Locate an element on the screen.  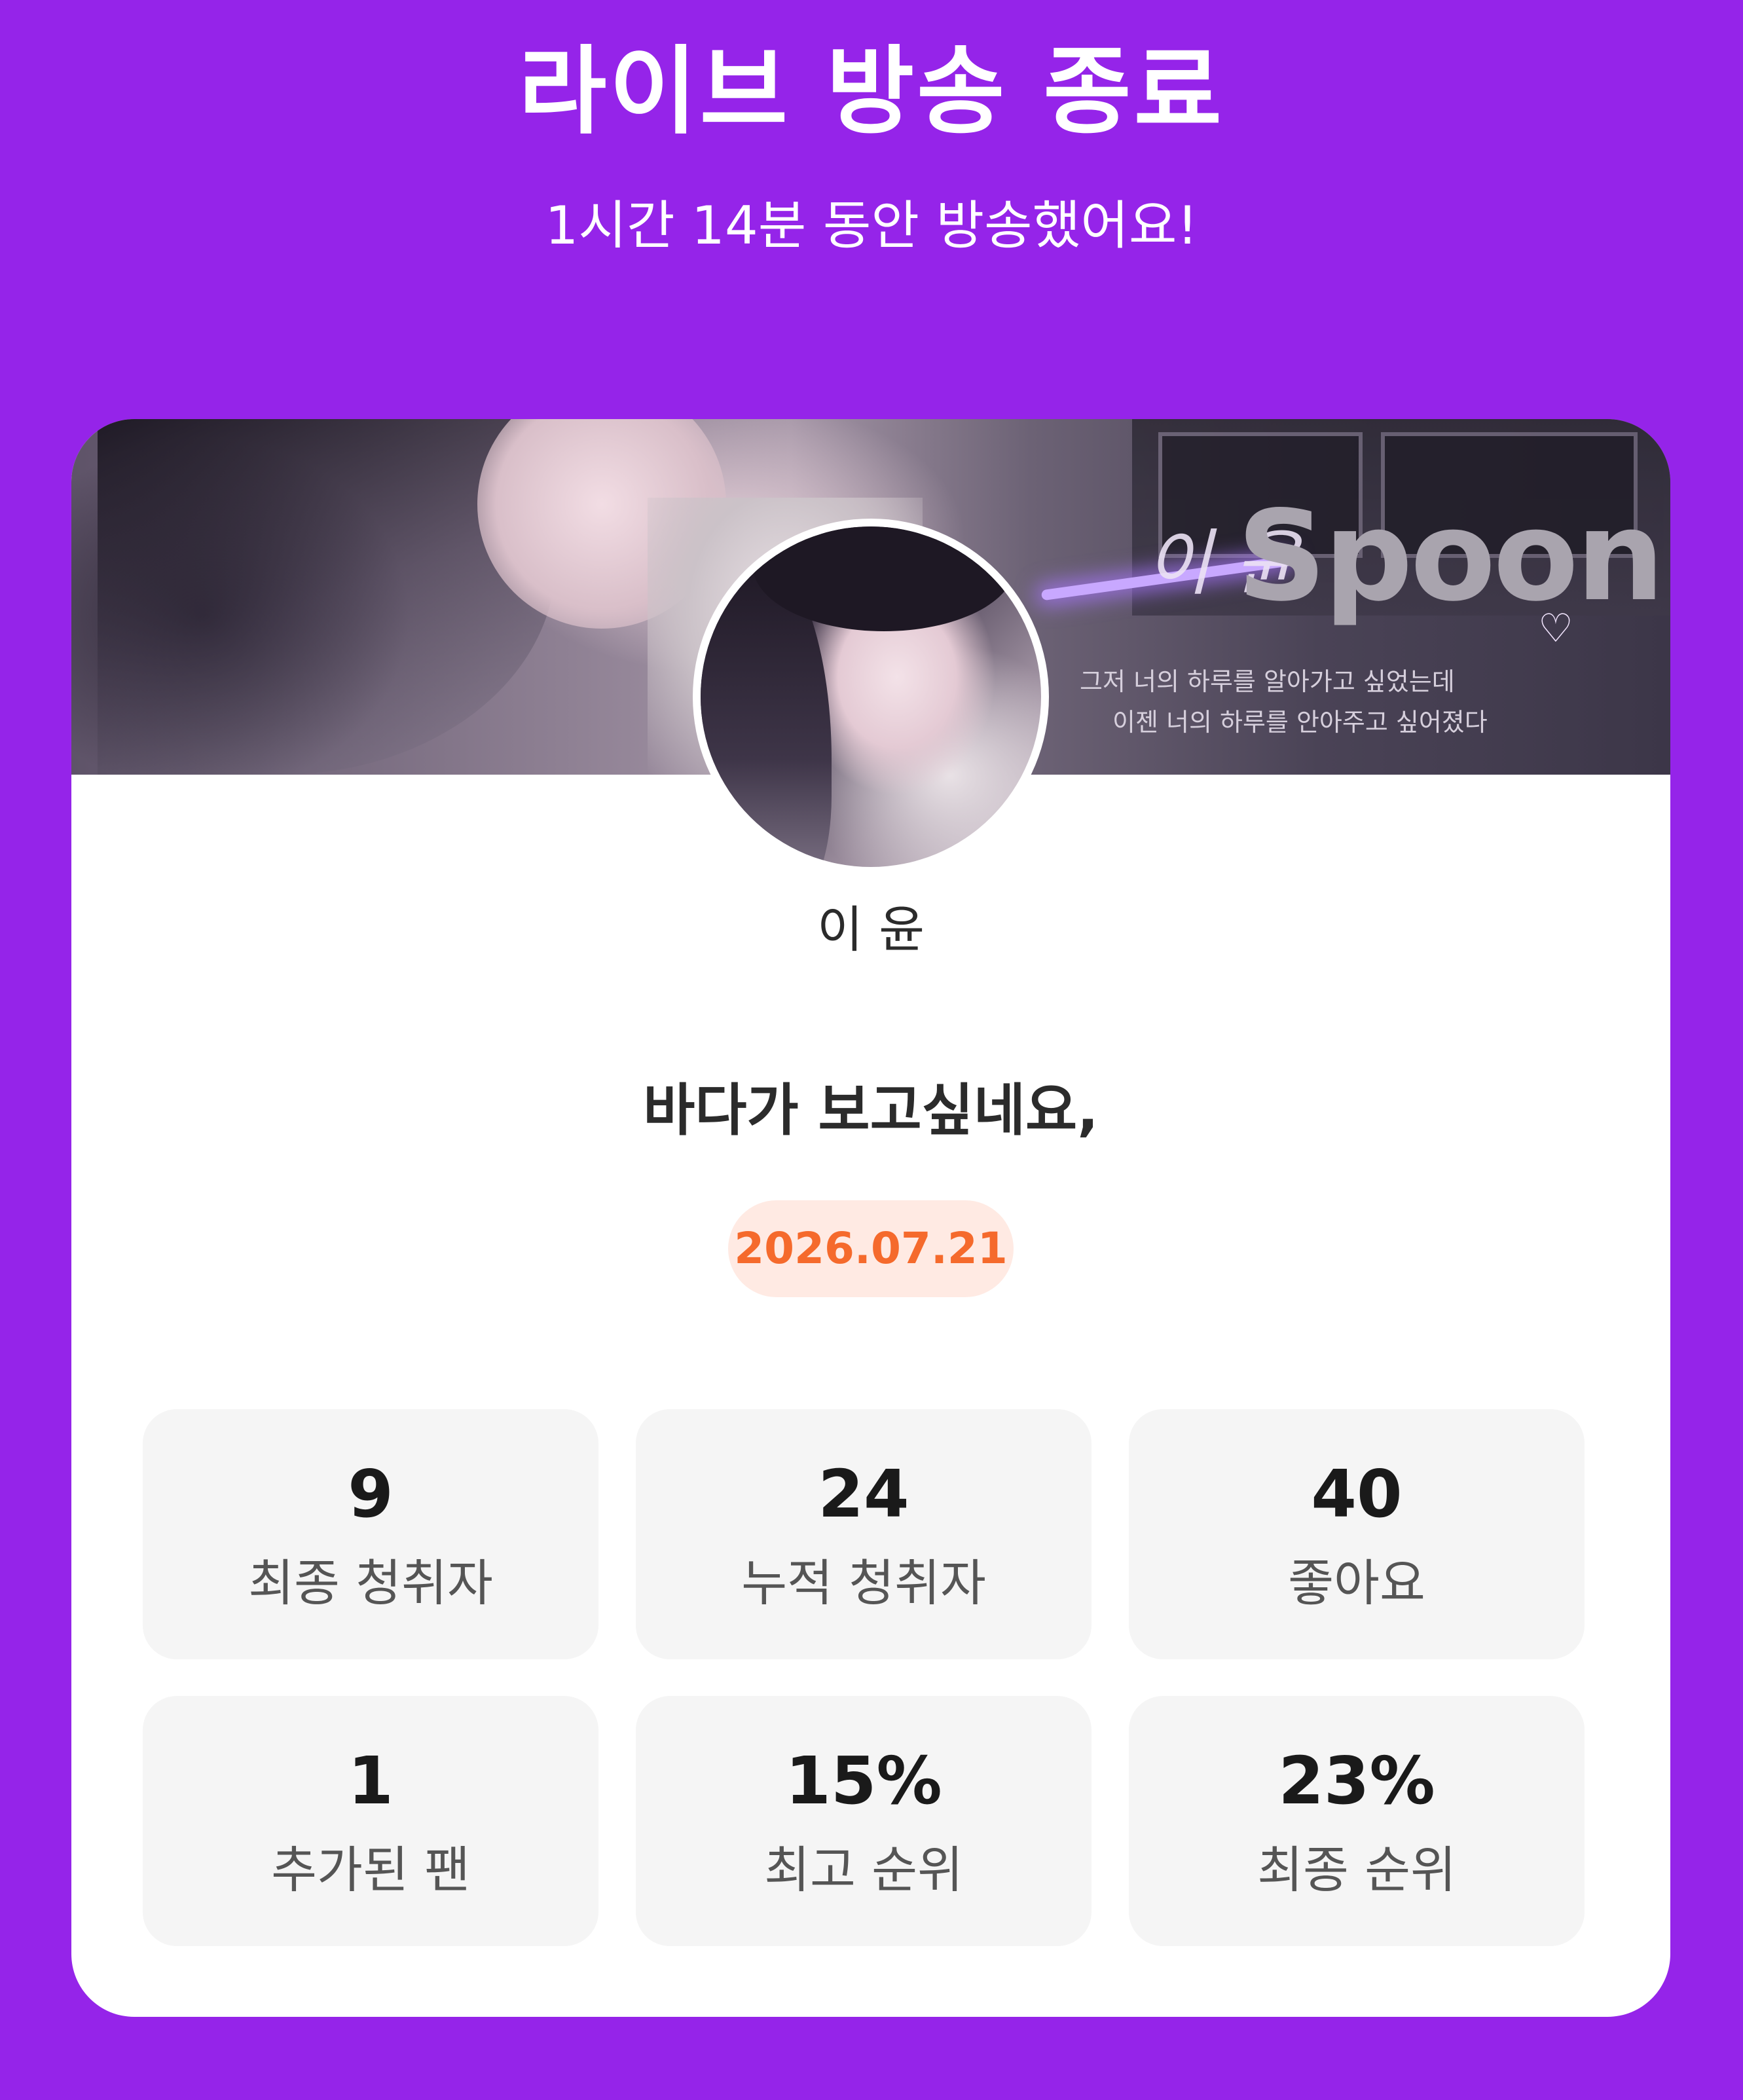
stat-label: 최종 청취자 is located at coordinates (370, 1583).